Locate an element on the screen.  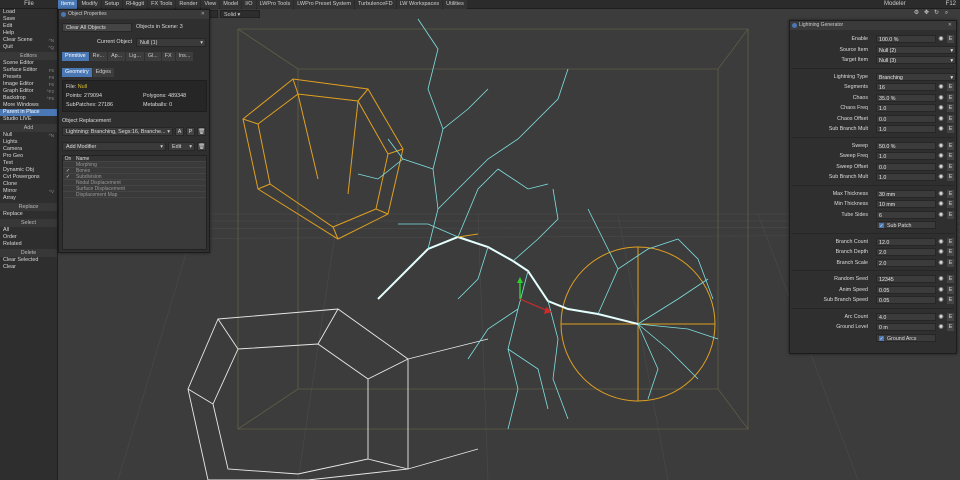
ground-level-input: 0 m is located at coordinates (906, 327).